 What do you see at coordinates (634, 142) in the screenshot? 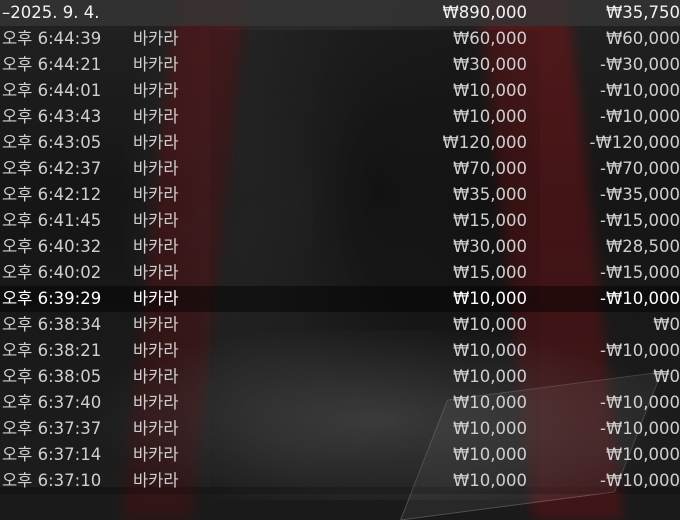
I see `row-win: -₩120,000` at bounding box center [634, 142].